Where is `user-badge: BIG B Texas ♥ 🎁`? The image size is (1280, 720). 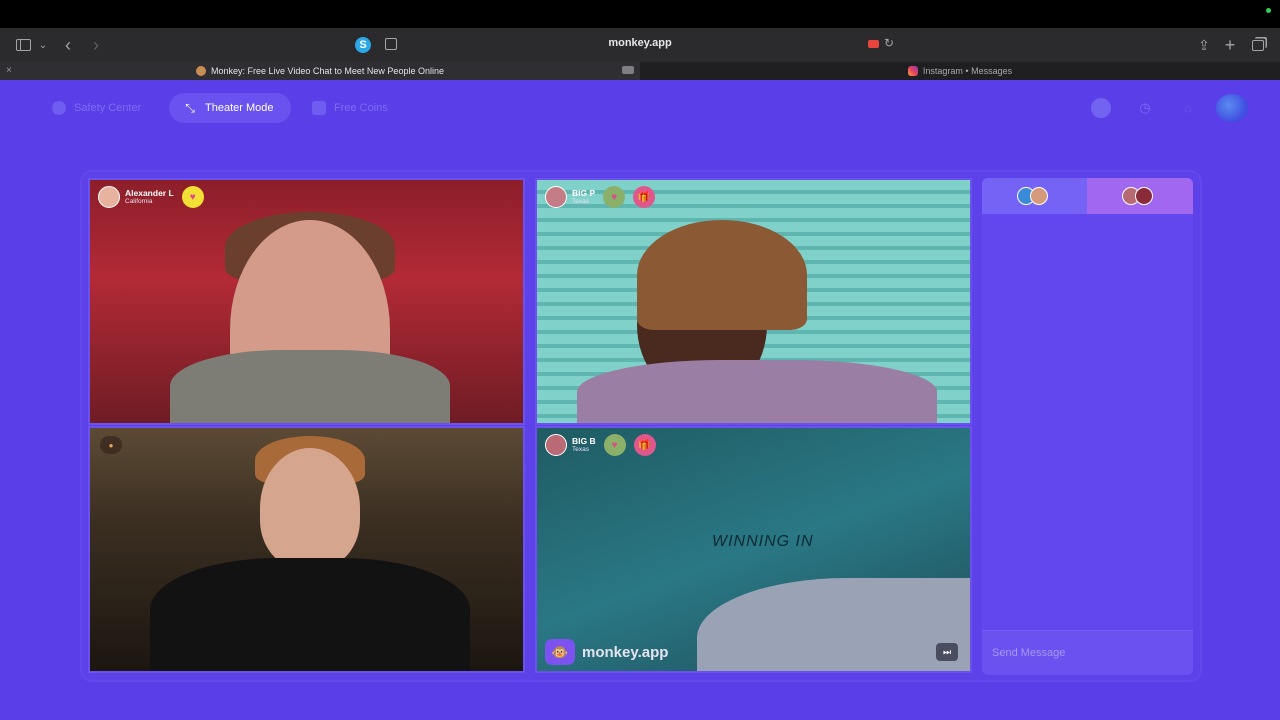 user-badge: BIG B Texas ♥ 🎁 is located at coordinates (600, 445).